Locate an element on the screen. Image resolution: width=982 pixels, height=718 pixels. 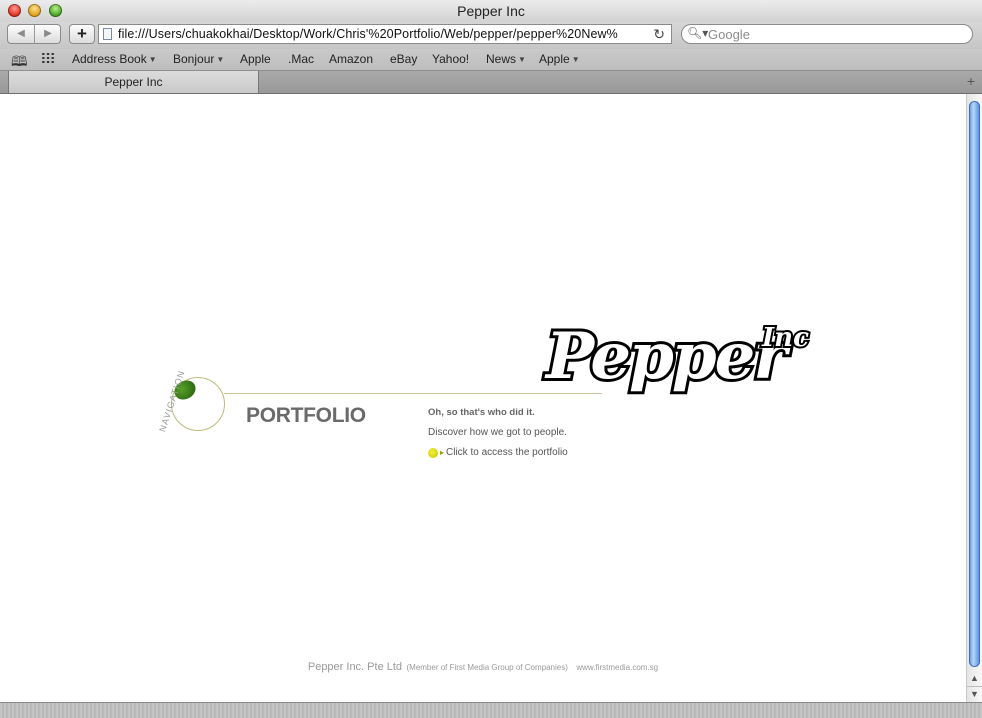
bookmark-bonjour: Bonjour ▼ is located at coordinates (198, 59).